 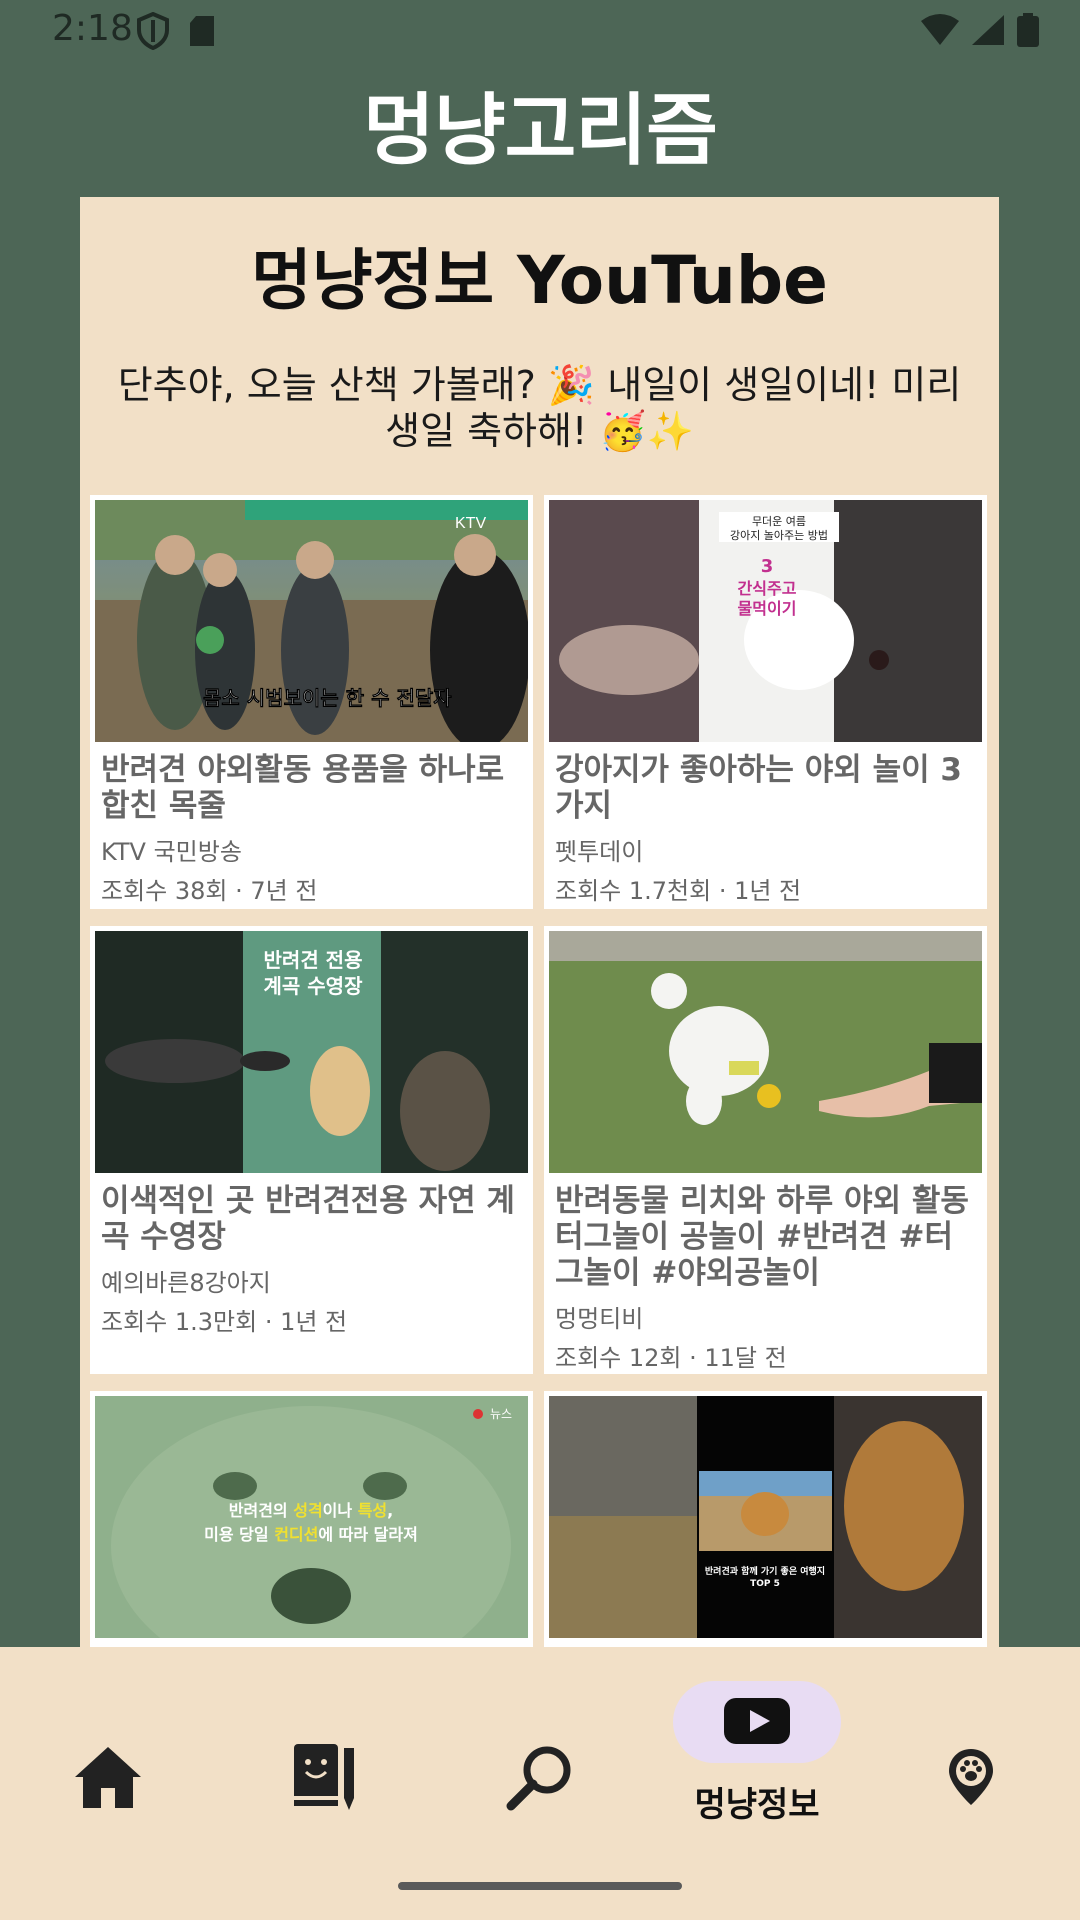 I want to click on svg-text: 강아지 놀아주는 방법, so click(x=779, y=535).